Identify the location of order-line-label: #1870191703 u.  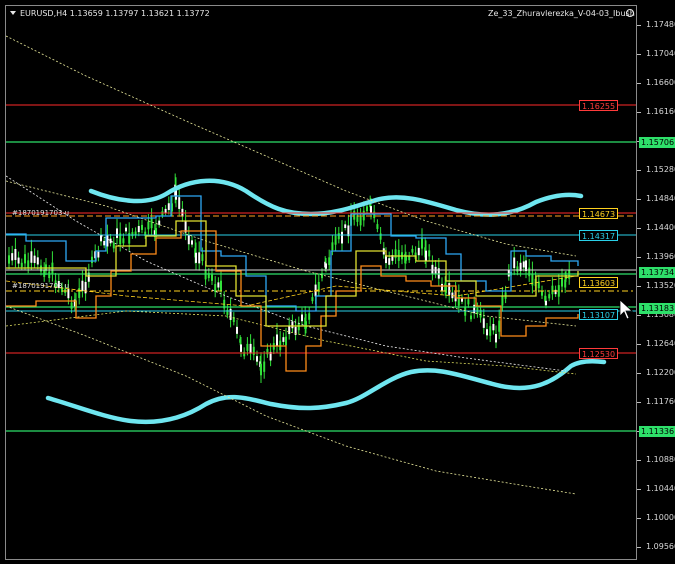
(41, 213).